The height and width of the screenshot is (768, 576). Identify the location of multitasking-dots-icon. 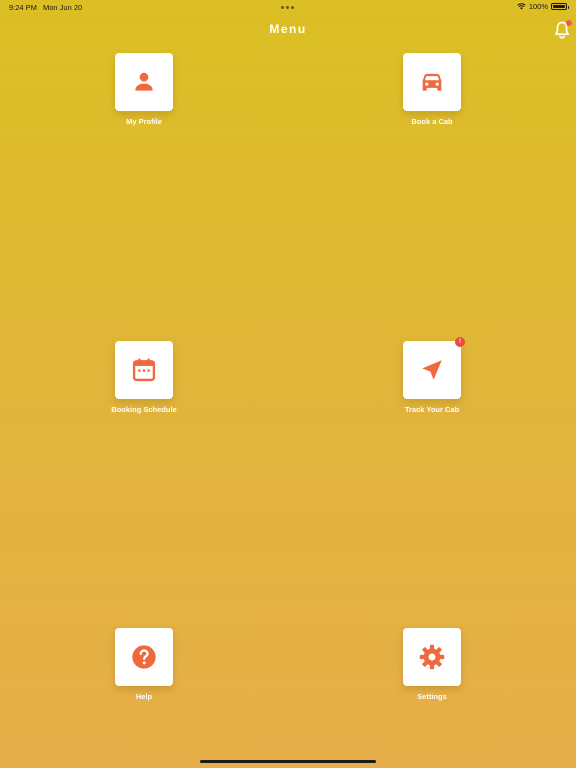
(287, 7).